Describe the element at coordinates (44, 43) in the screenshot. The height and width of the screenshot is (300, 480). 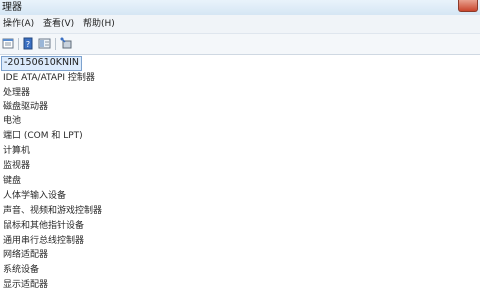
I see `view-icon` at that location.